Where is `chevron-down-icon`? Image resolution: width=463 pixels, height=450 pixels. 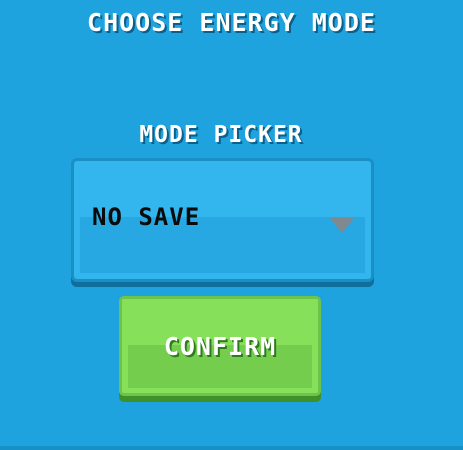
chevron-down-icon is located at coordinates (342, 225).